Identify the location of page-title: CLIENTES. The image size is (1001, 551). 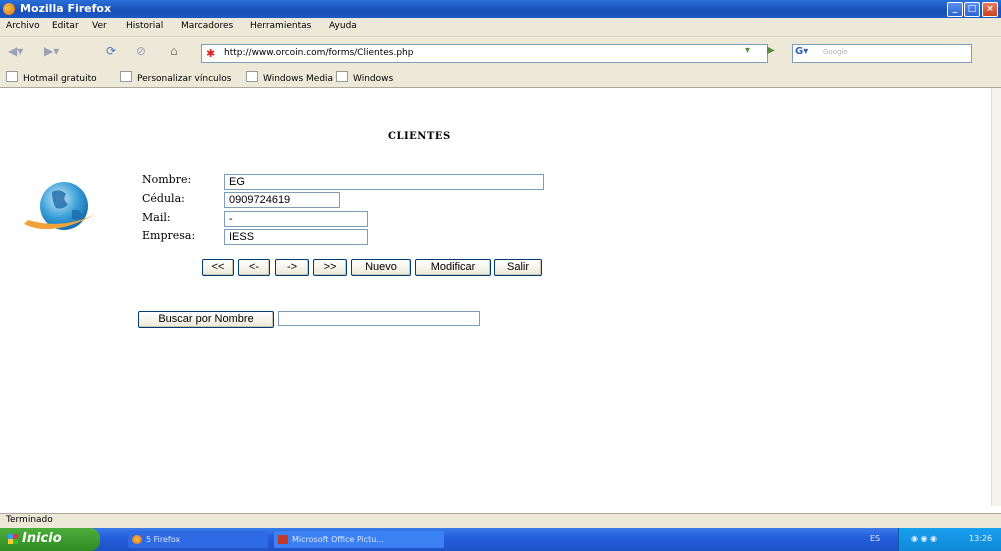
(419, 136).